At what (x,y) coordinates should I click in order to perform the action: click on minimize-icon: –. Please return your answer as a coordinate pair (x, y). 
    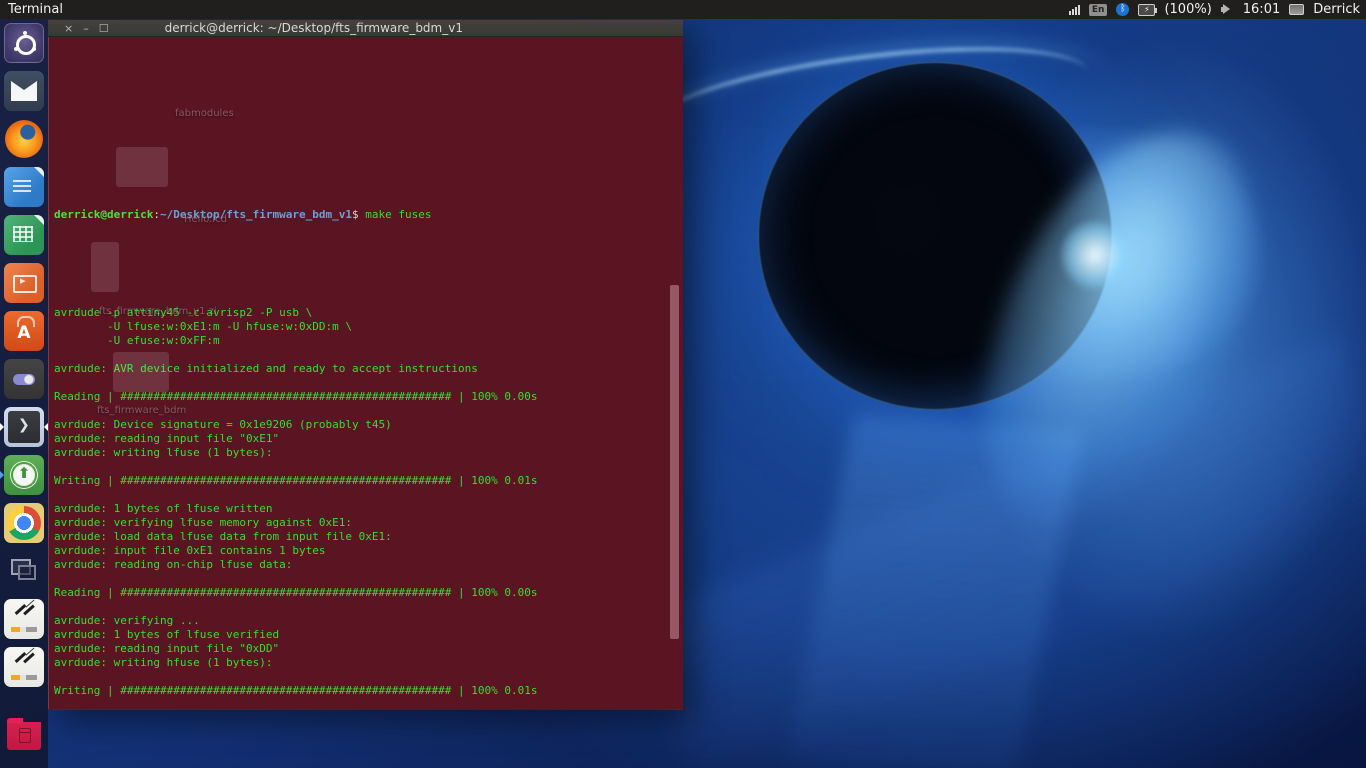
    Looking at the image, I should click on (86, 28).